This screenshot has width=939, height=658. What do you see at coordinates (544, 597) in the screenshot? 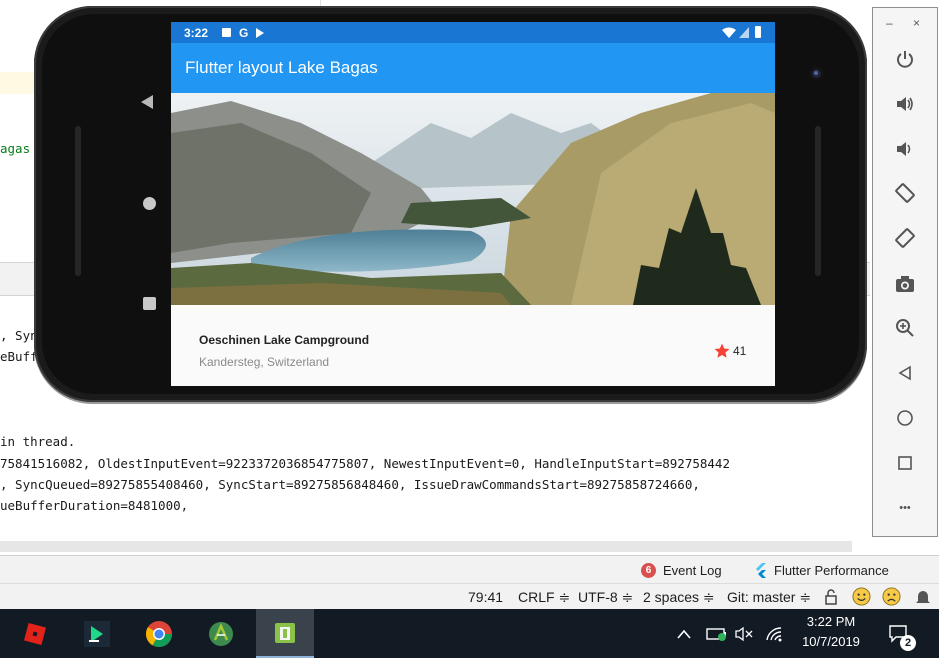
I see `line-separator: CRLF ≑` at bounding box center [544, 597].